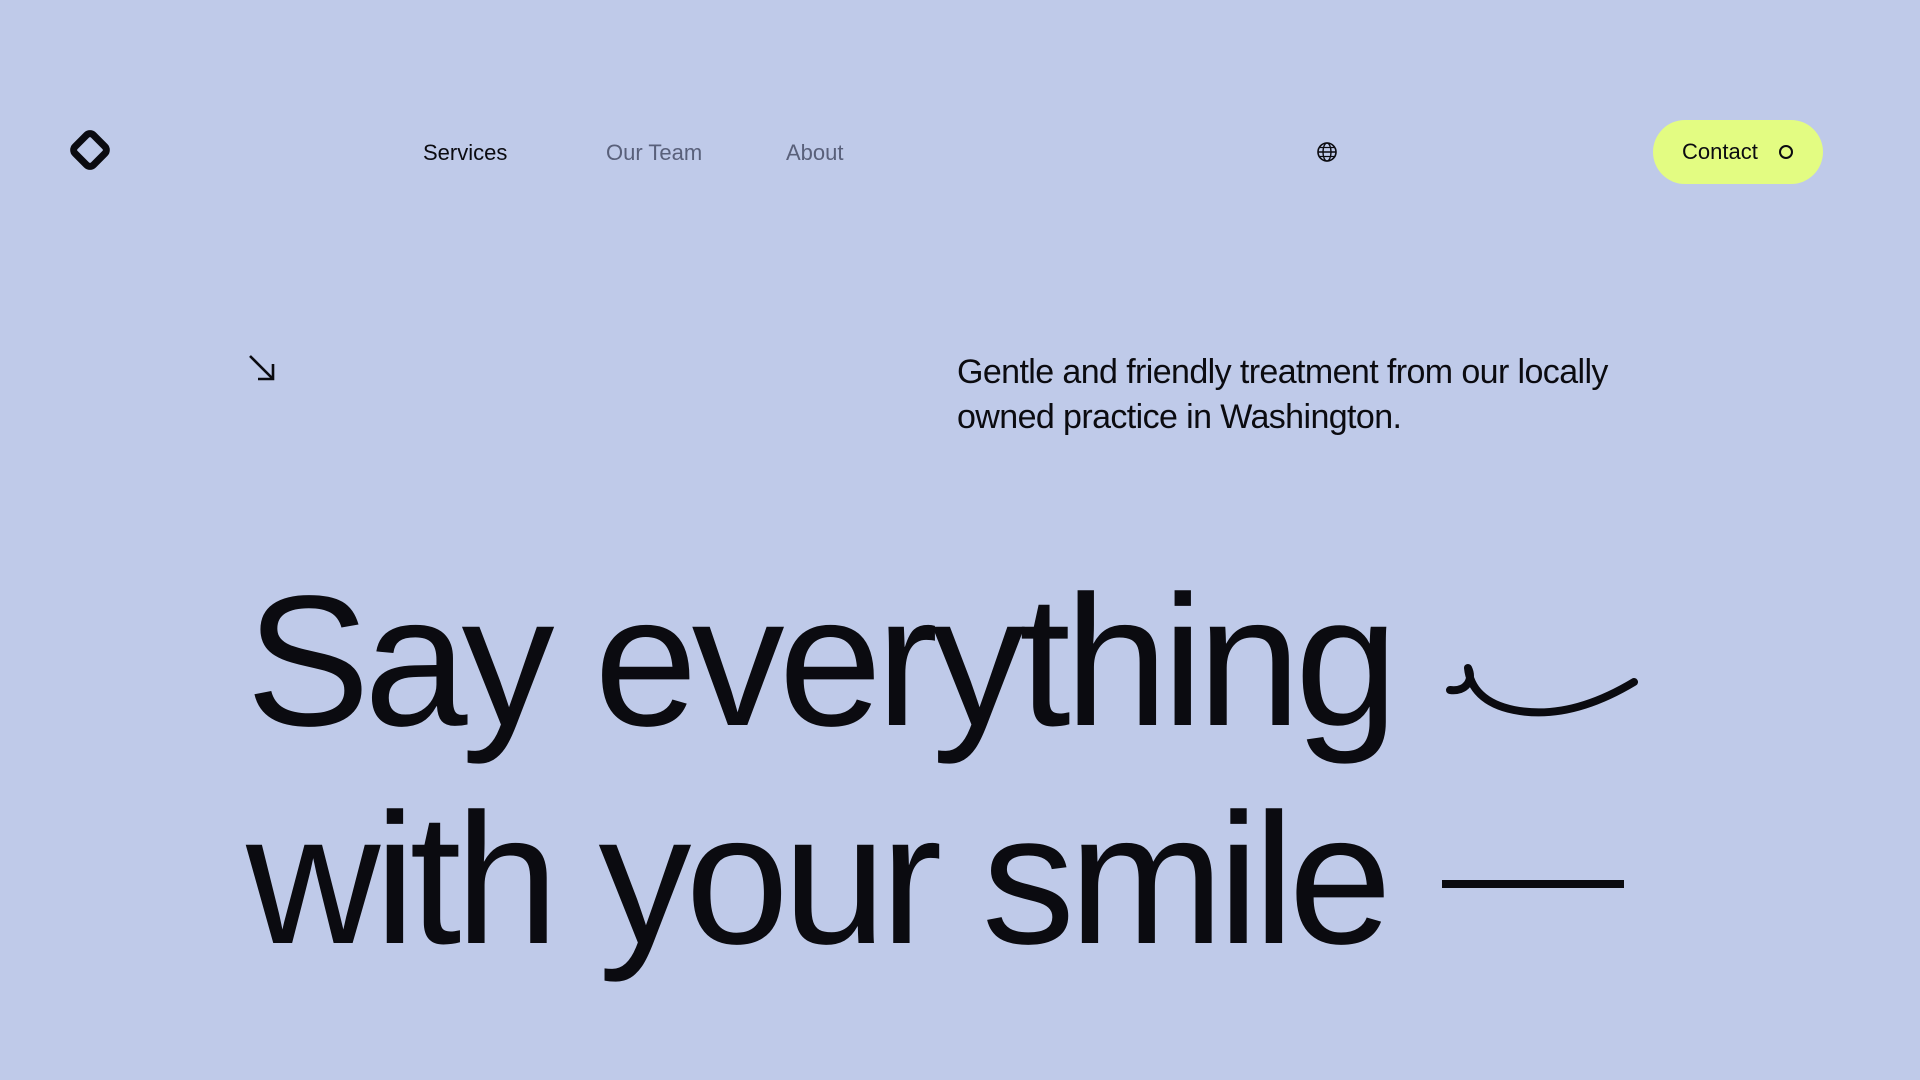 The image size is (1920, 1080). What do you see at coordinates (1327, 152) in the screenshot?
I see `globe-icon` at bounding box center [1327, 152].